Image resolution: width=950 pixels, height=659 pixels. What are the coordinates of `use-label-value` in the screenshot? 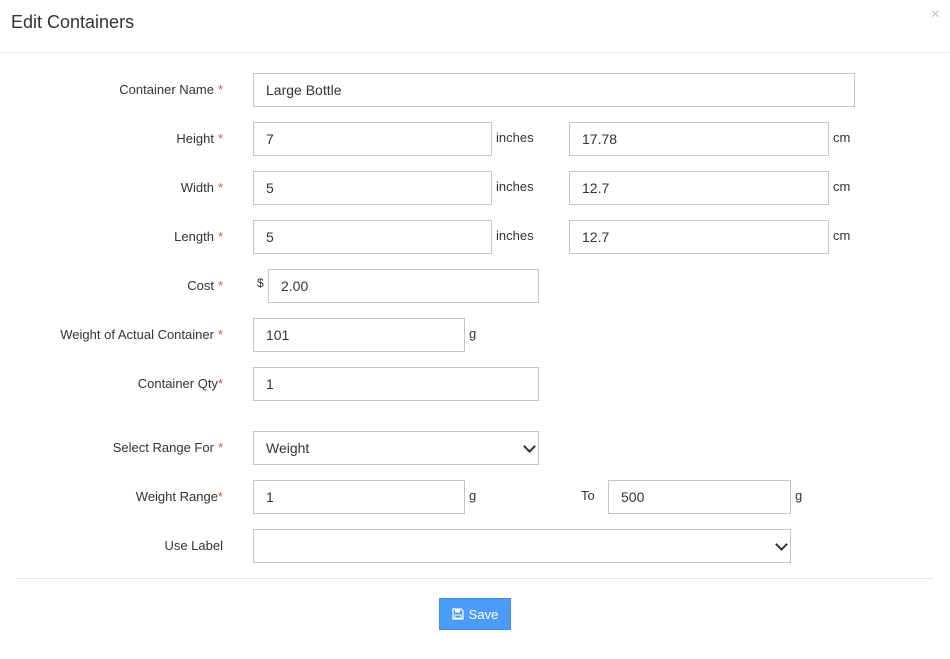 It's located at (522, 546).